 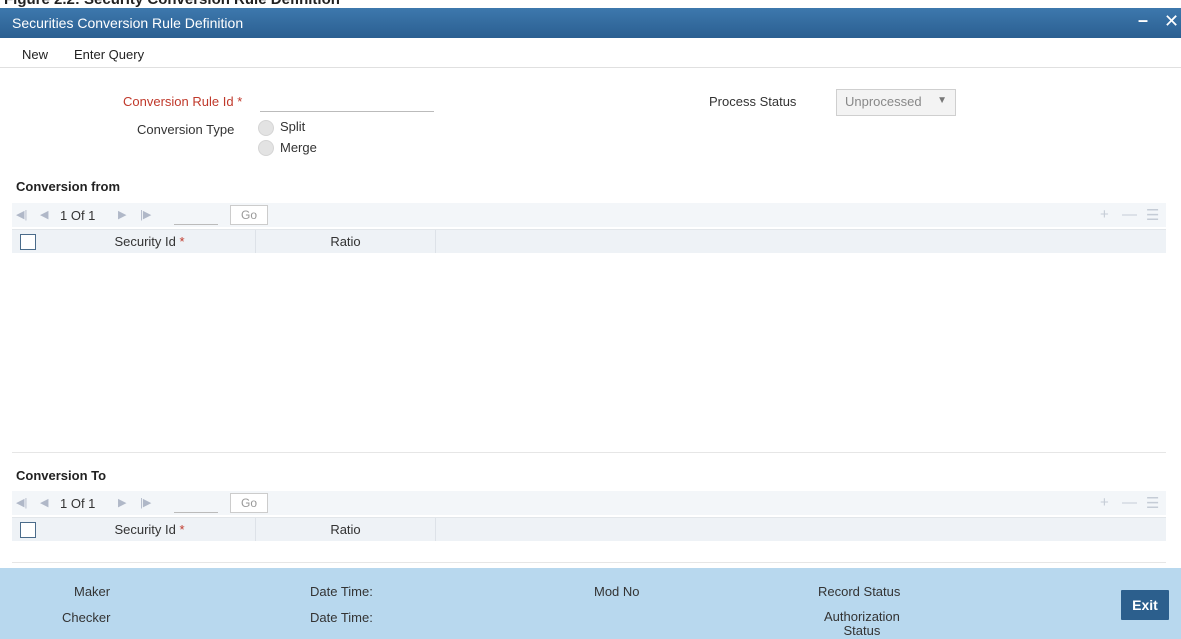 What do you see at coordinates (589, 241) in the screenshot?
I see `conversion-from-grid-header: Security Id * Ratio` at bounding box center [589, 241].